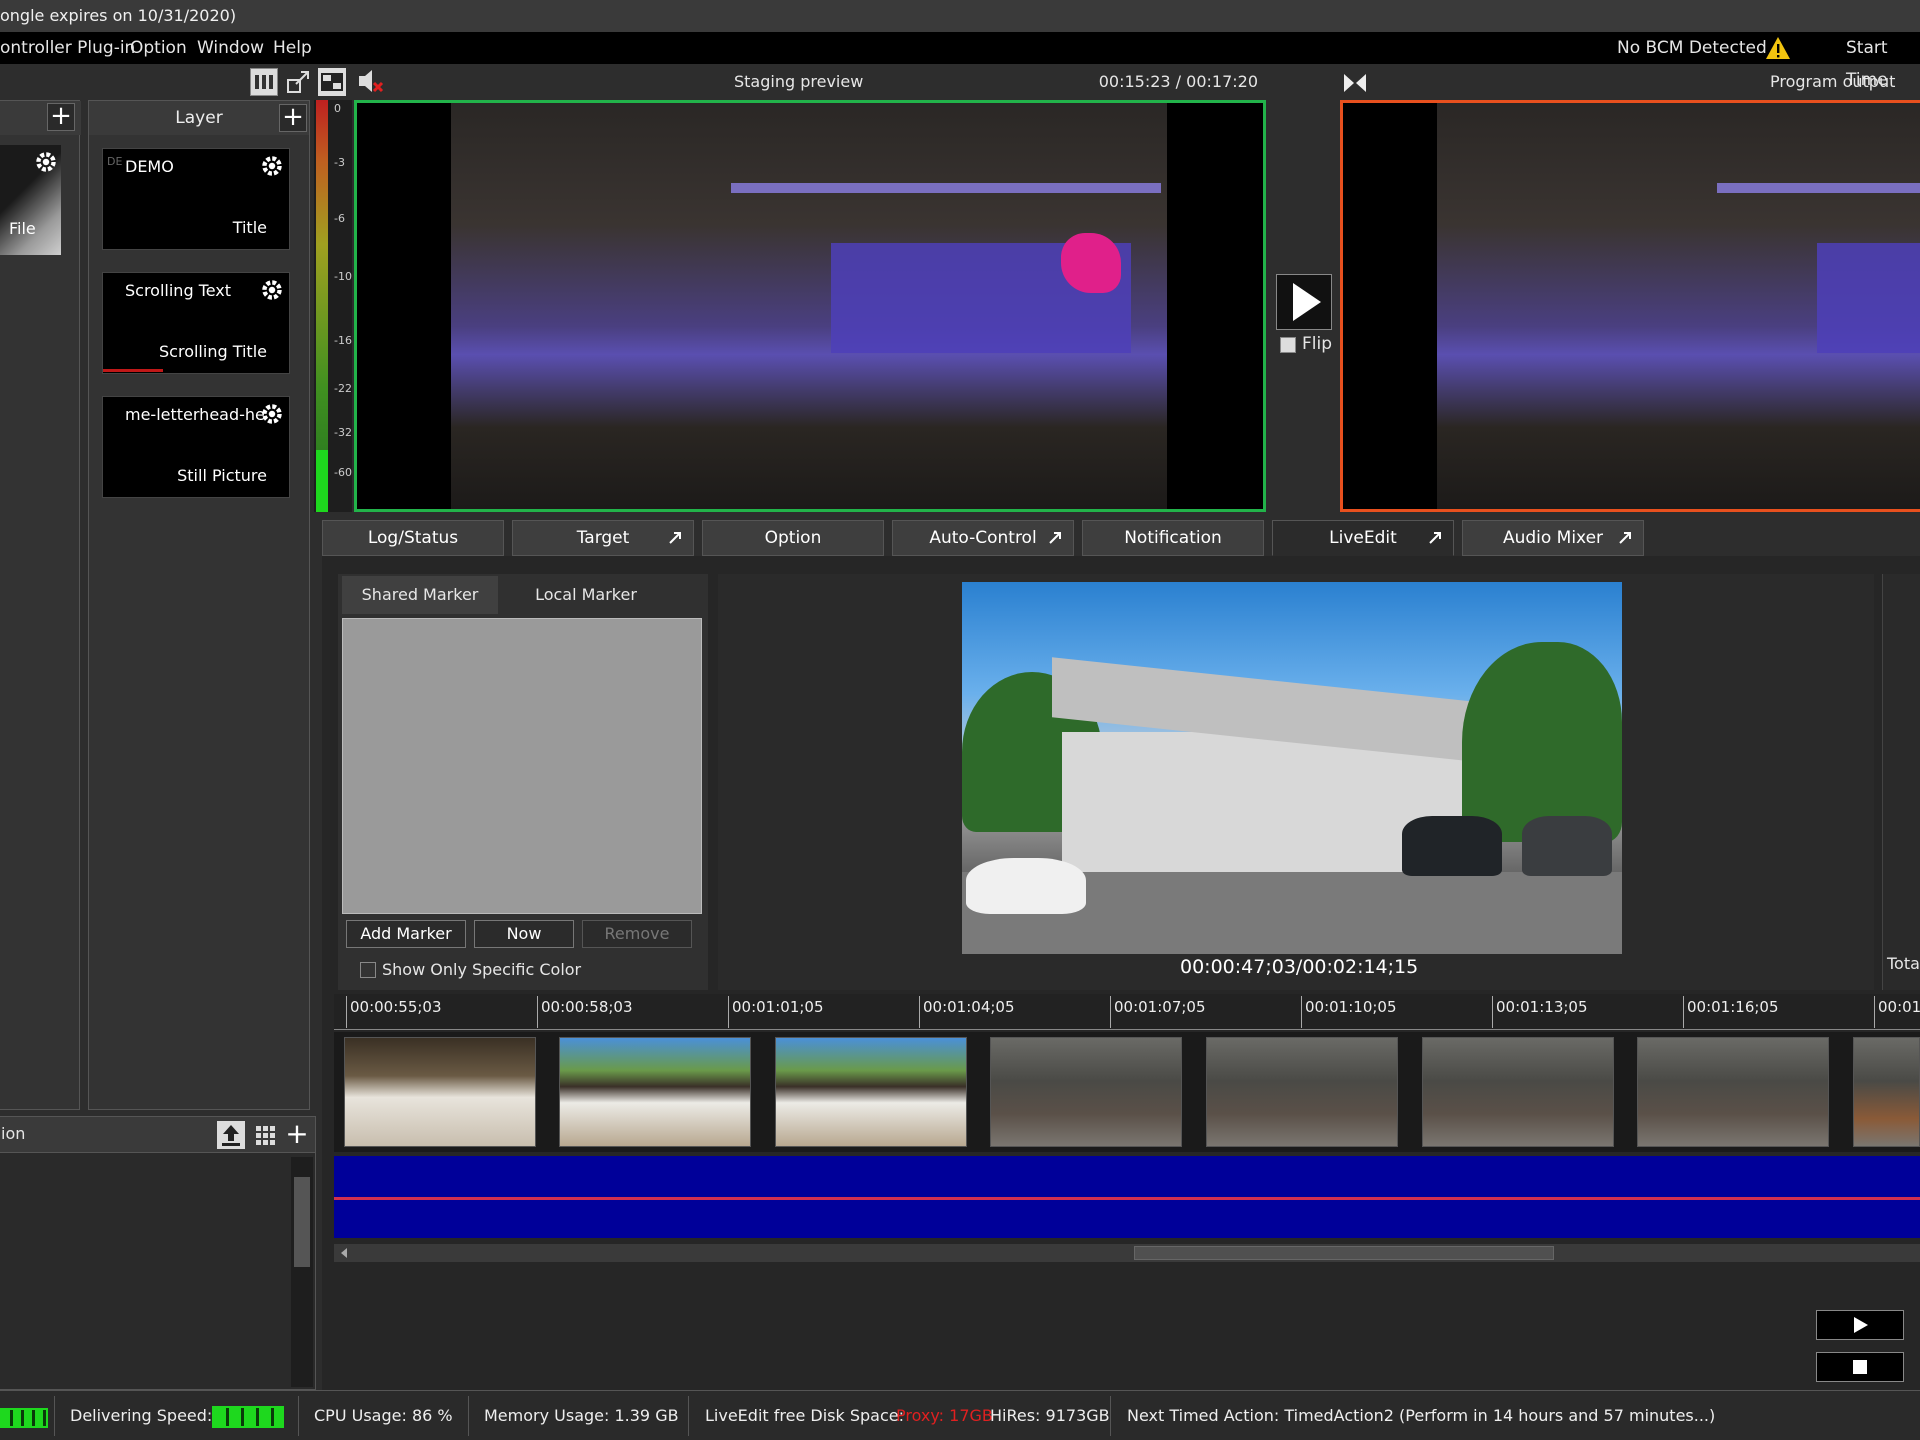  Describe the element at coordinates (1355, 83) in the screenshot. I see `swap-icon` at that location.